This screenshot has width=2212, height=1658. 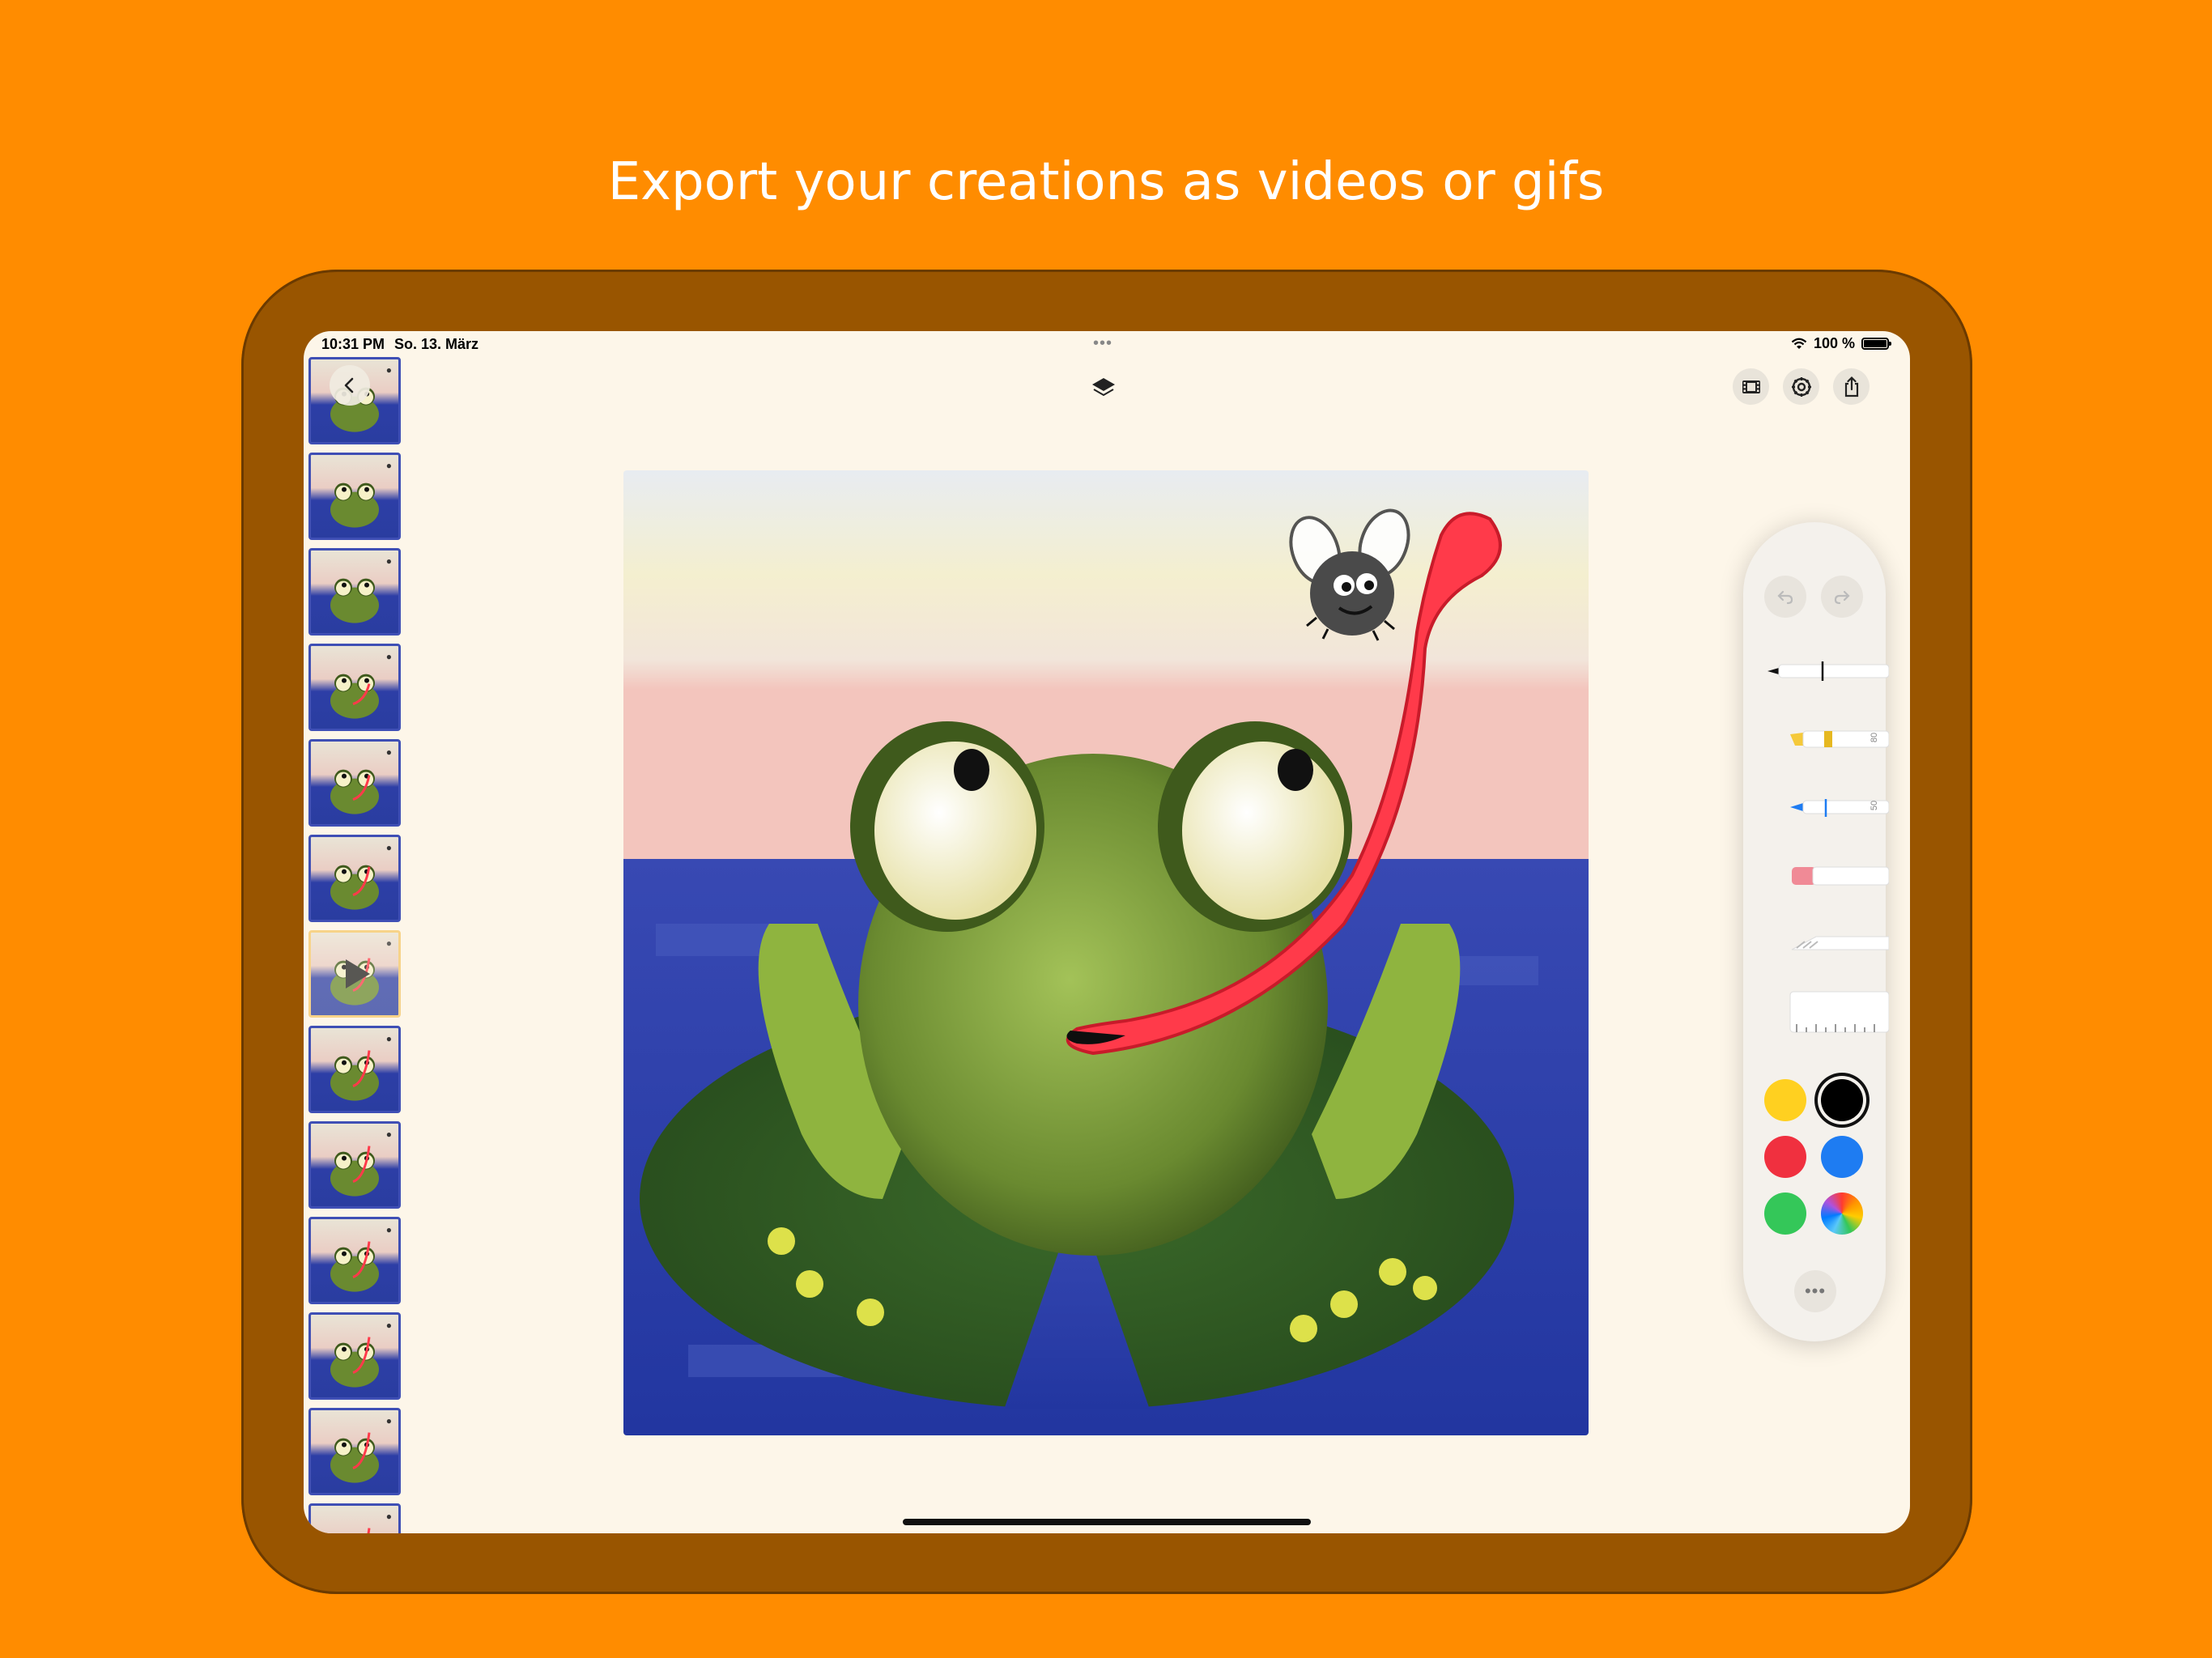 What do you see at coordinates (1840, 1012) in the screenshot?
I see `ruler-icon` at bounding box center [1840, 1012].